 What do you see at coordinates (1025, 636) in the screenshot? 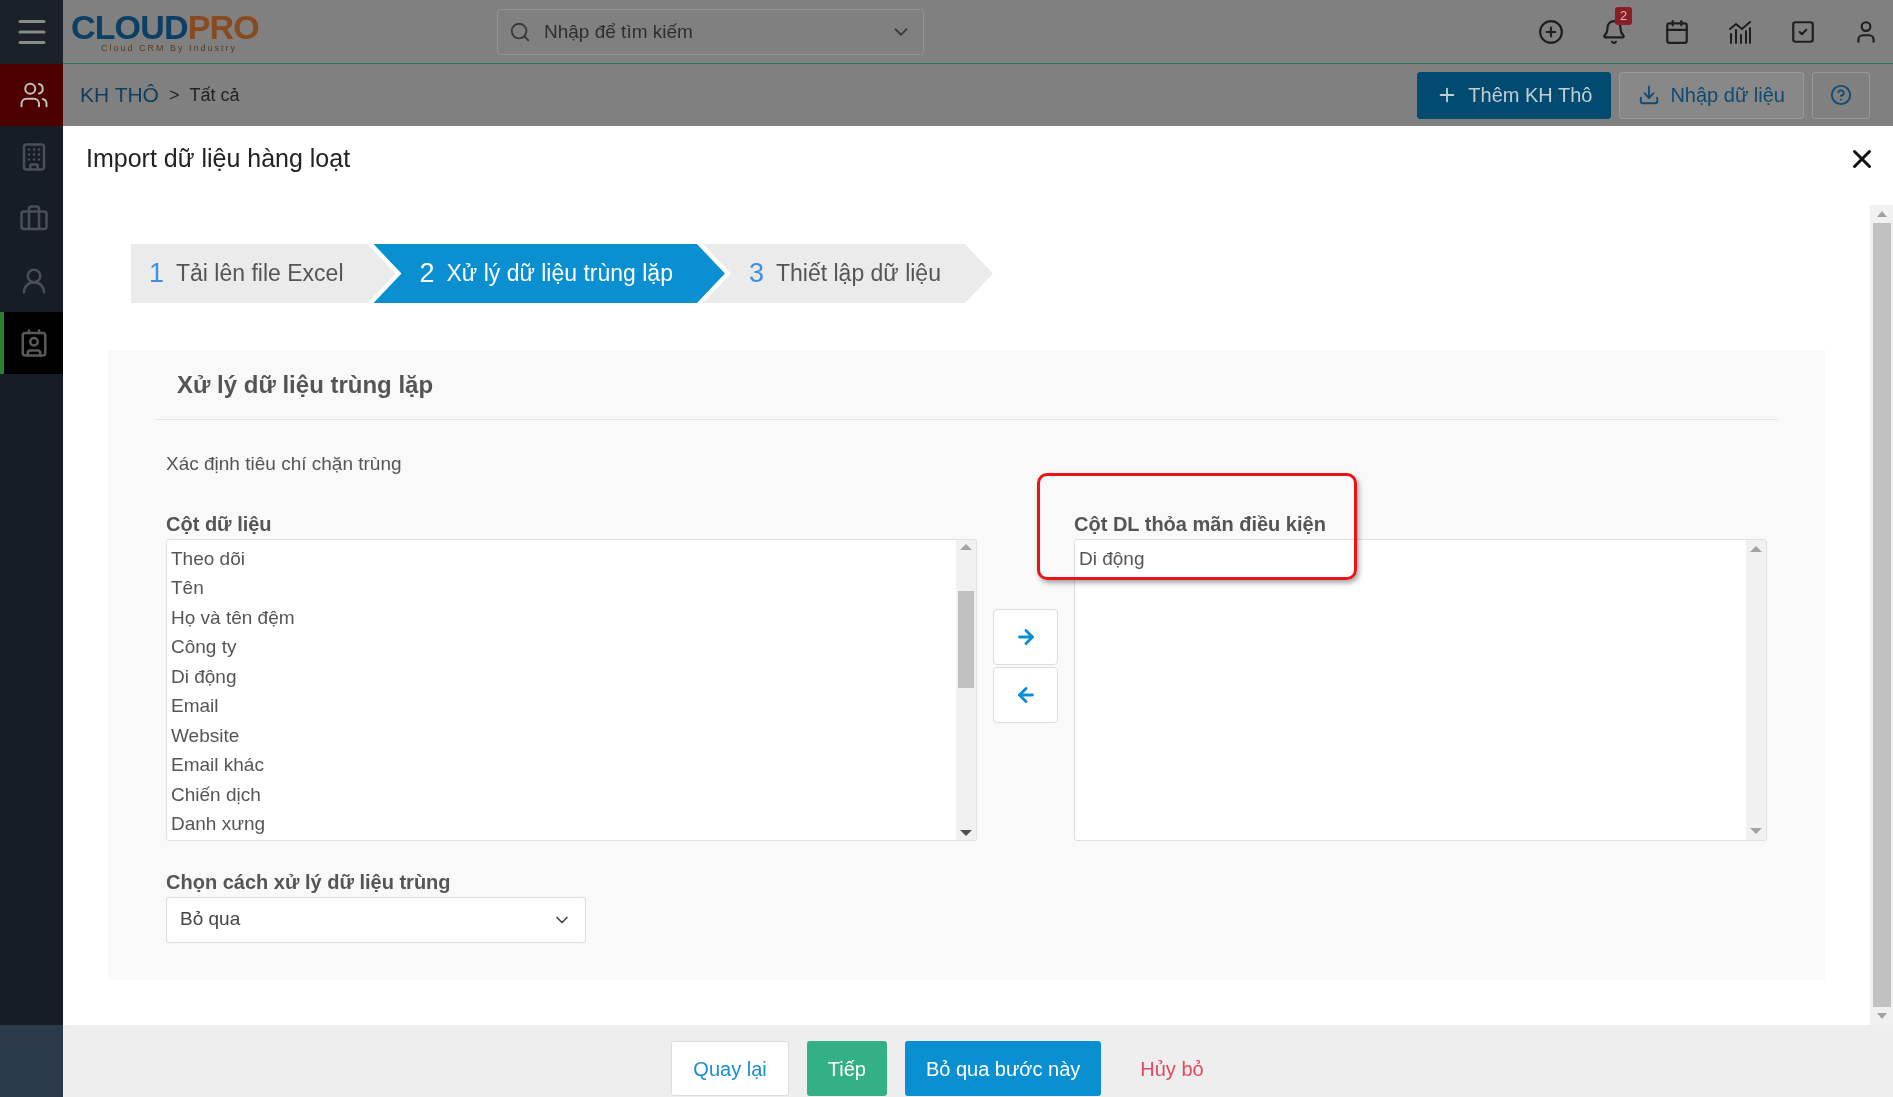
I see `move-right-button` at bounding box center [1025, 636].